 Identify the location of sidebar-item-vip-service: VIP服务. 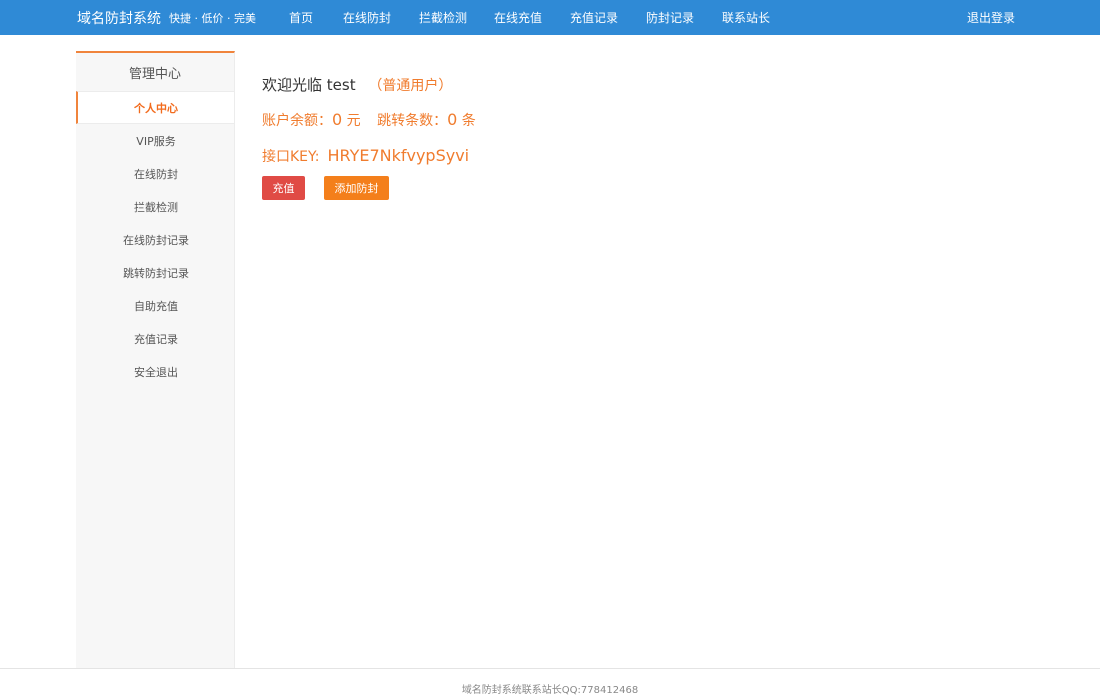
(155, 140).